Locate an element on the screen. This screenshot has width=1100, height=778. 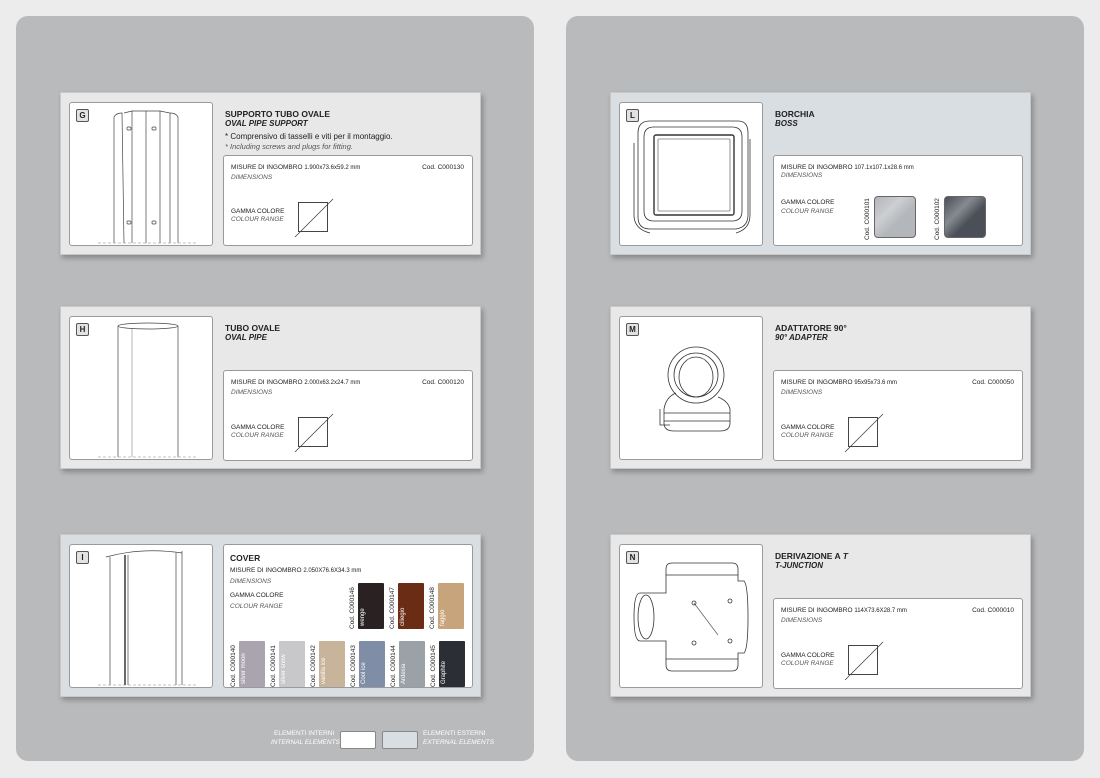
card-letter: M is located at coordinates (632, 329).